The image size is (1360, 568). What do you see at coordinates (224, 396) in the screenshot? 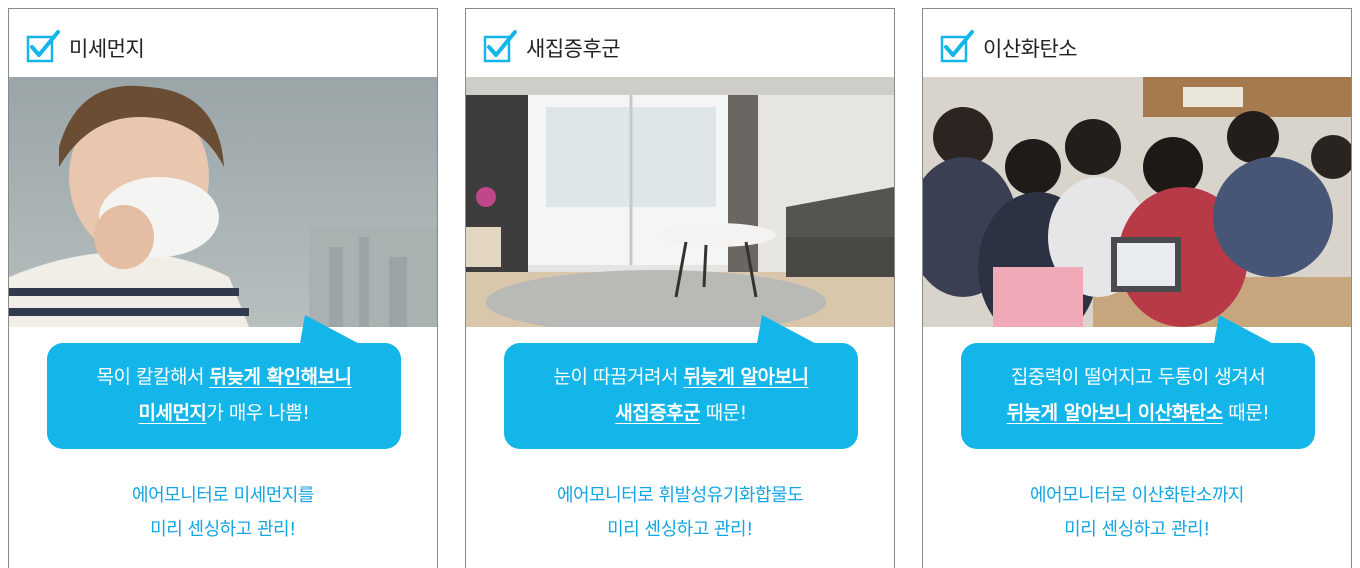
I see `speech-bubble: 목이 칼칼해서 뒤늦게 확인해보니 미세먼지가 매우 나쁨!` at bounding box center [224, 396].